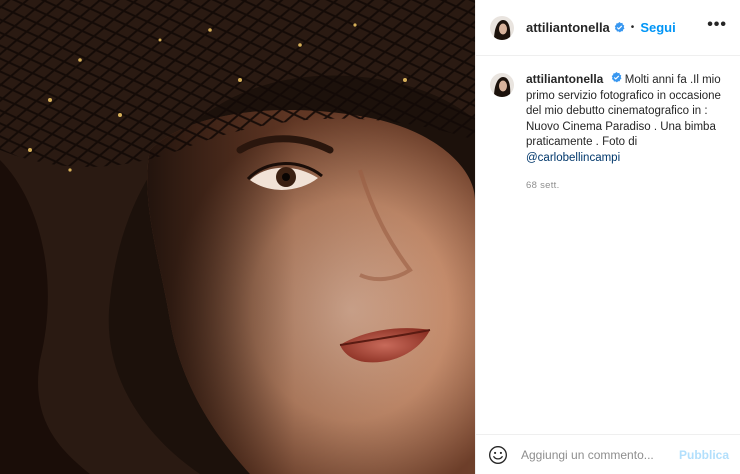 The height and width of the screenshot is (474, 740). I want to click on emoji-icon, so click(498, 455).